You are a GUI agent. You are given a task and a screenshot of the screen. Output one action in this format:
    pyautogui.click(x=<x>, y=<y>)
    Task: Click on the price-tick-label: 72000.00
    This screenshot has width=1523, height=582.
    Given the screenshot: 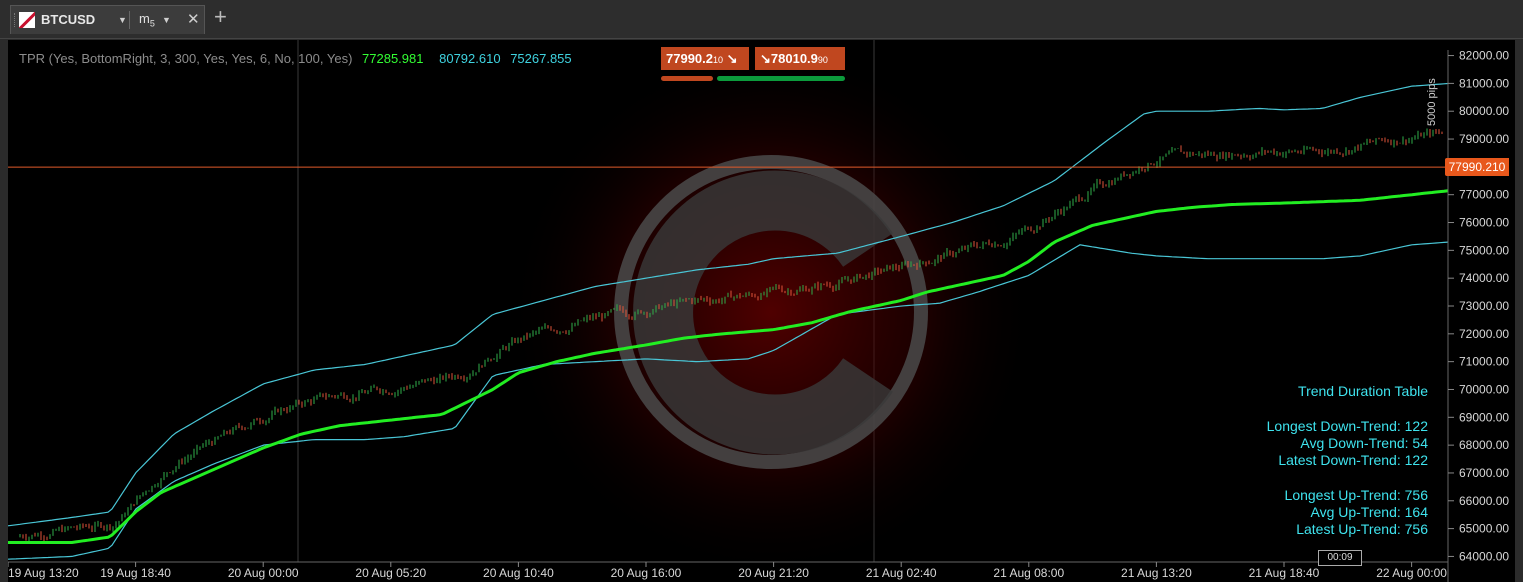 What is the action you would take?
    pyautogui.click(x=1484, y=334)
    